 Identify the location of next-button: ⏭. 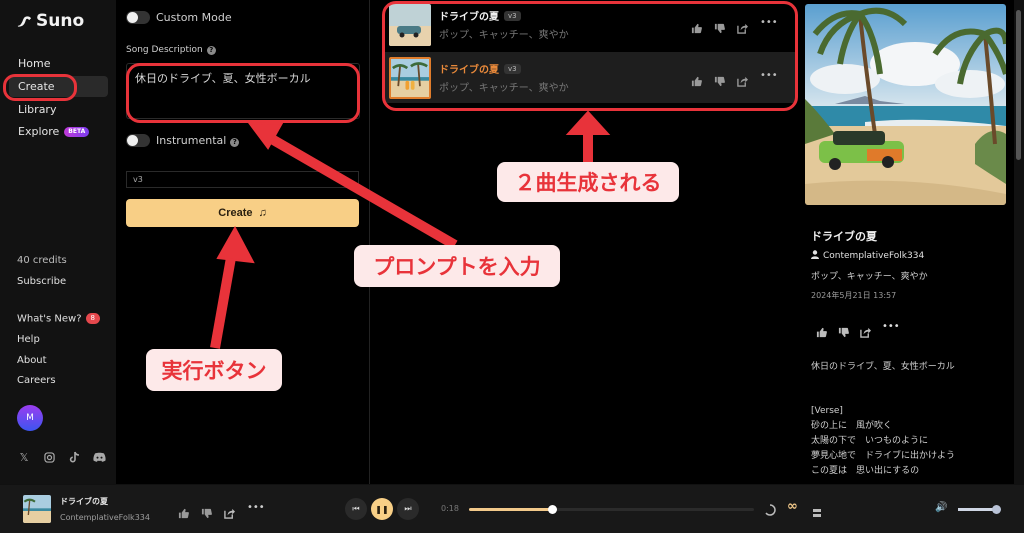
(408, 509).